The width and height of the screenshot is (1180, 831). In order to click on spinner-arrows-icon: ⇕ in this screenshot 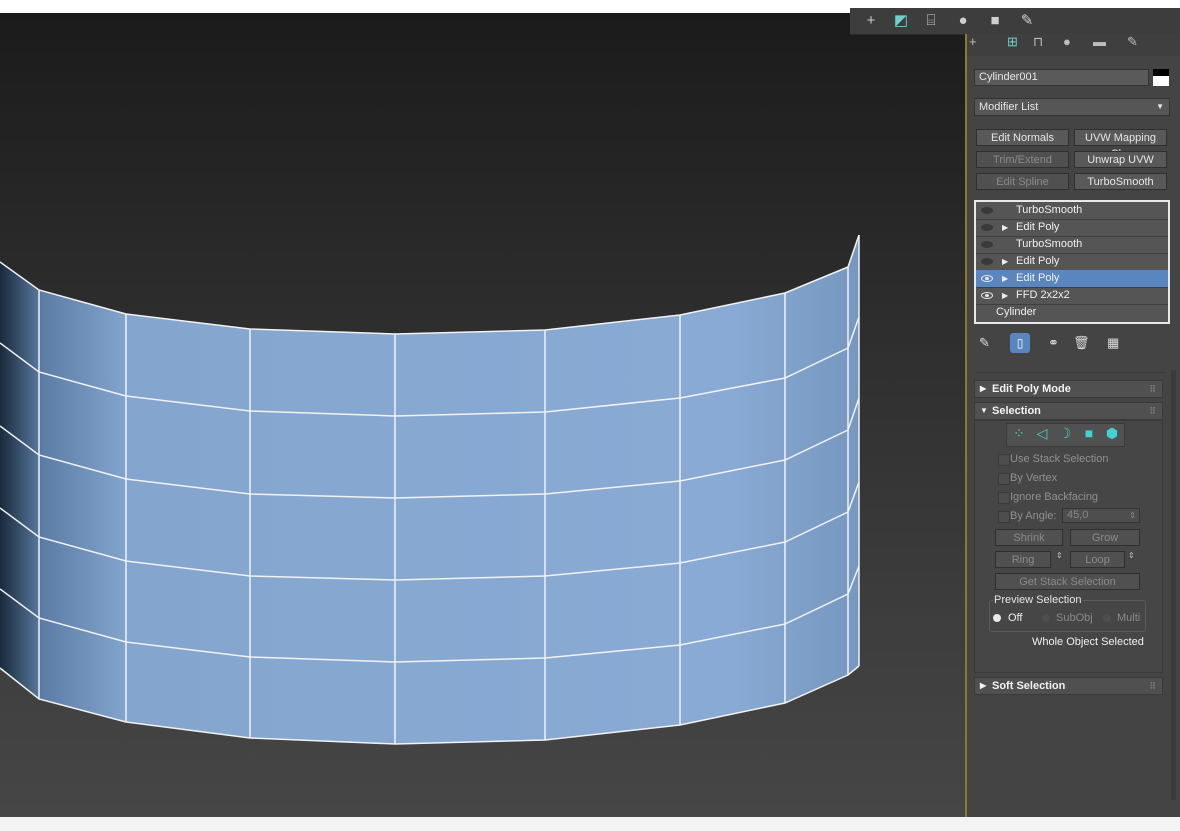, I will do `click(1132, 515)`.